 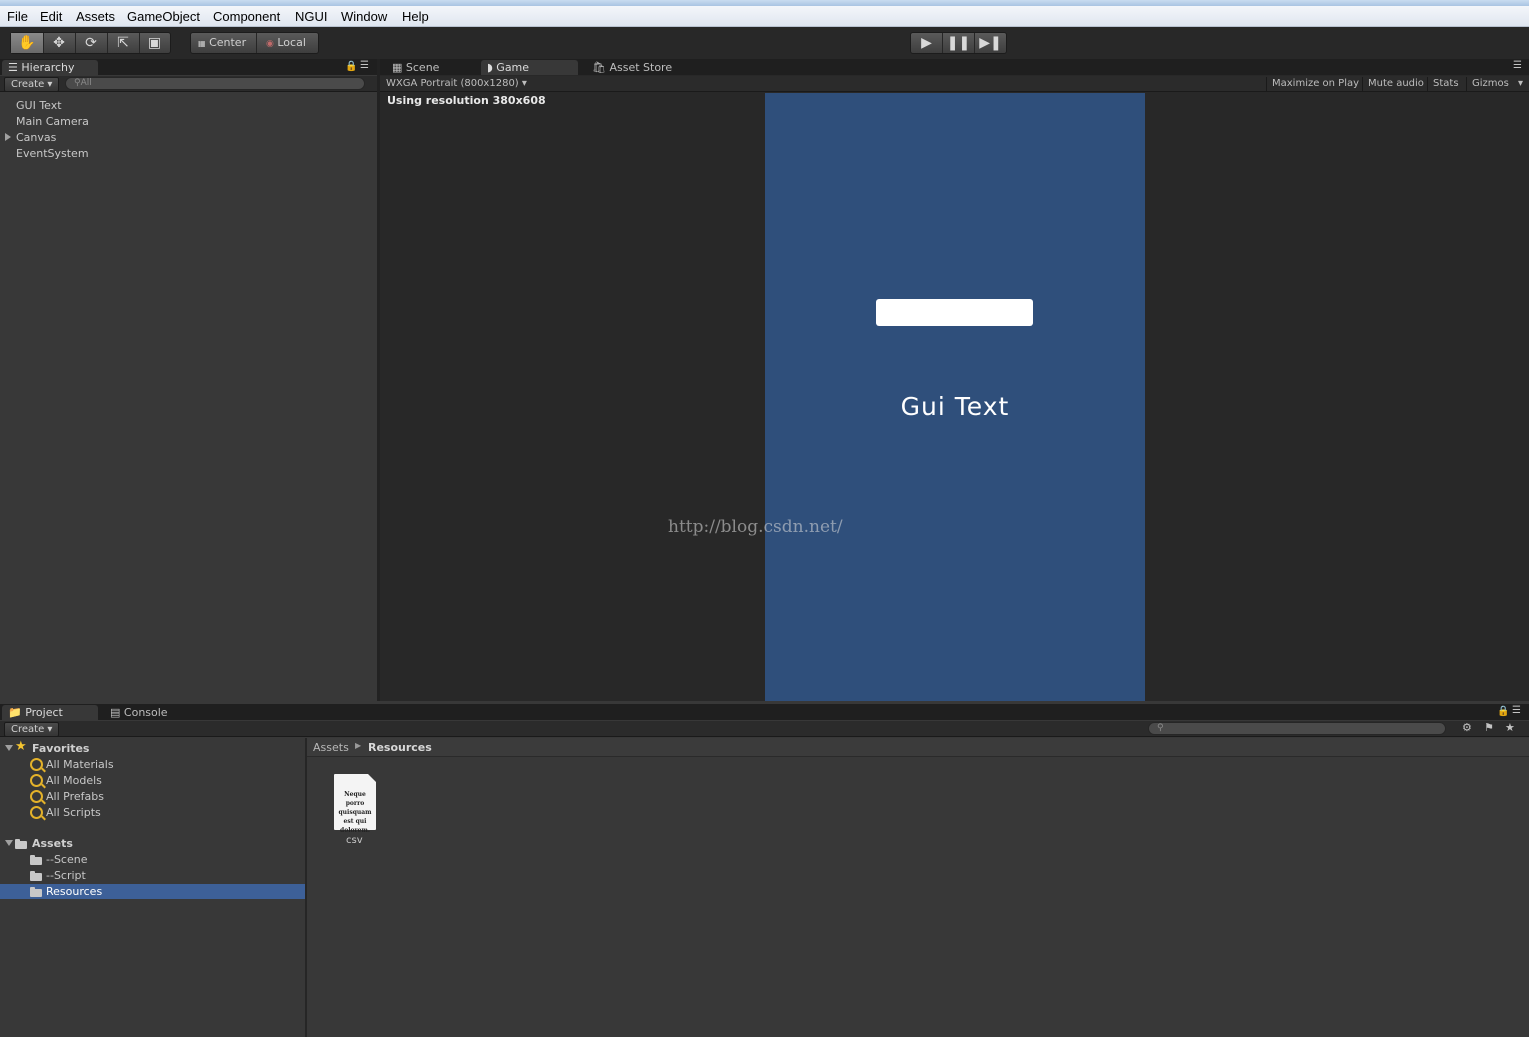 I want to click on menu-edit: Edit, so click(x=51, y=16).